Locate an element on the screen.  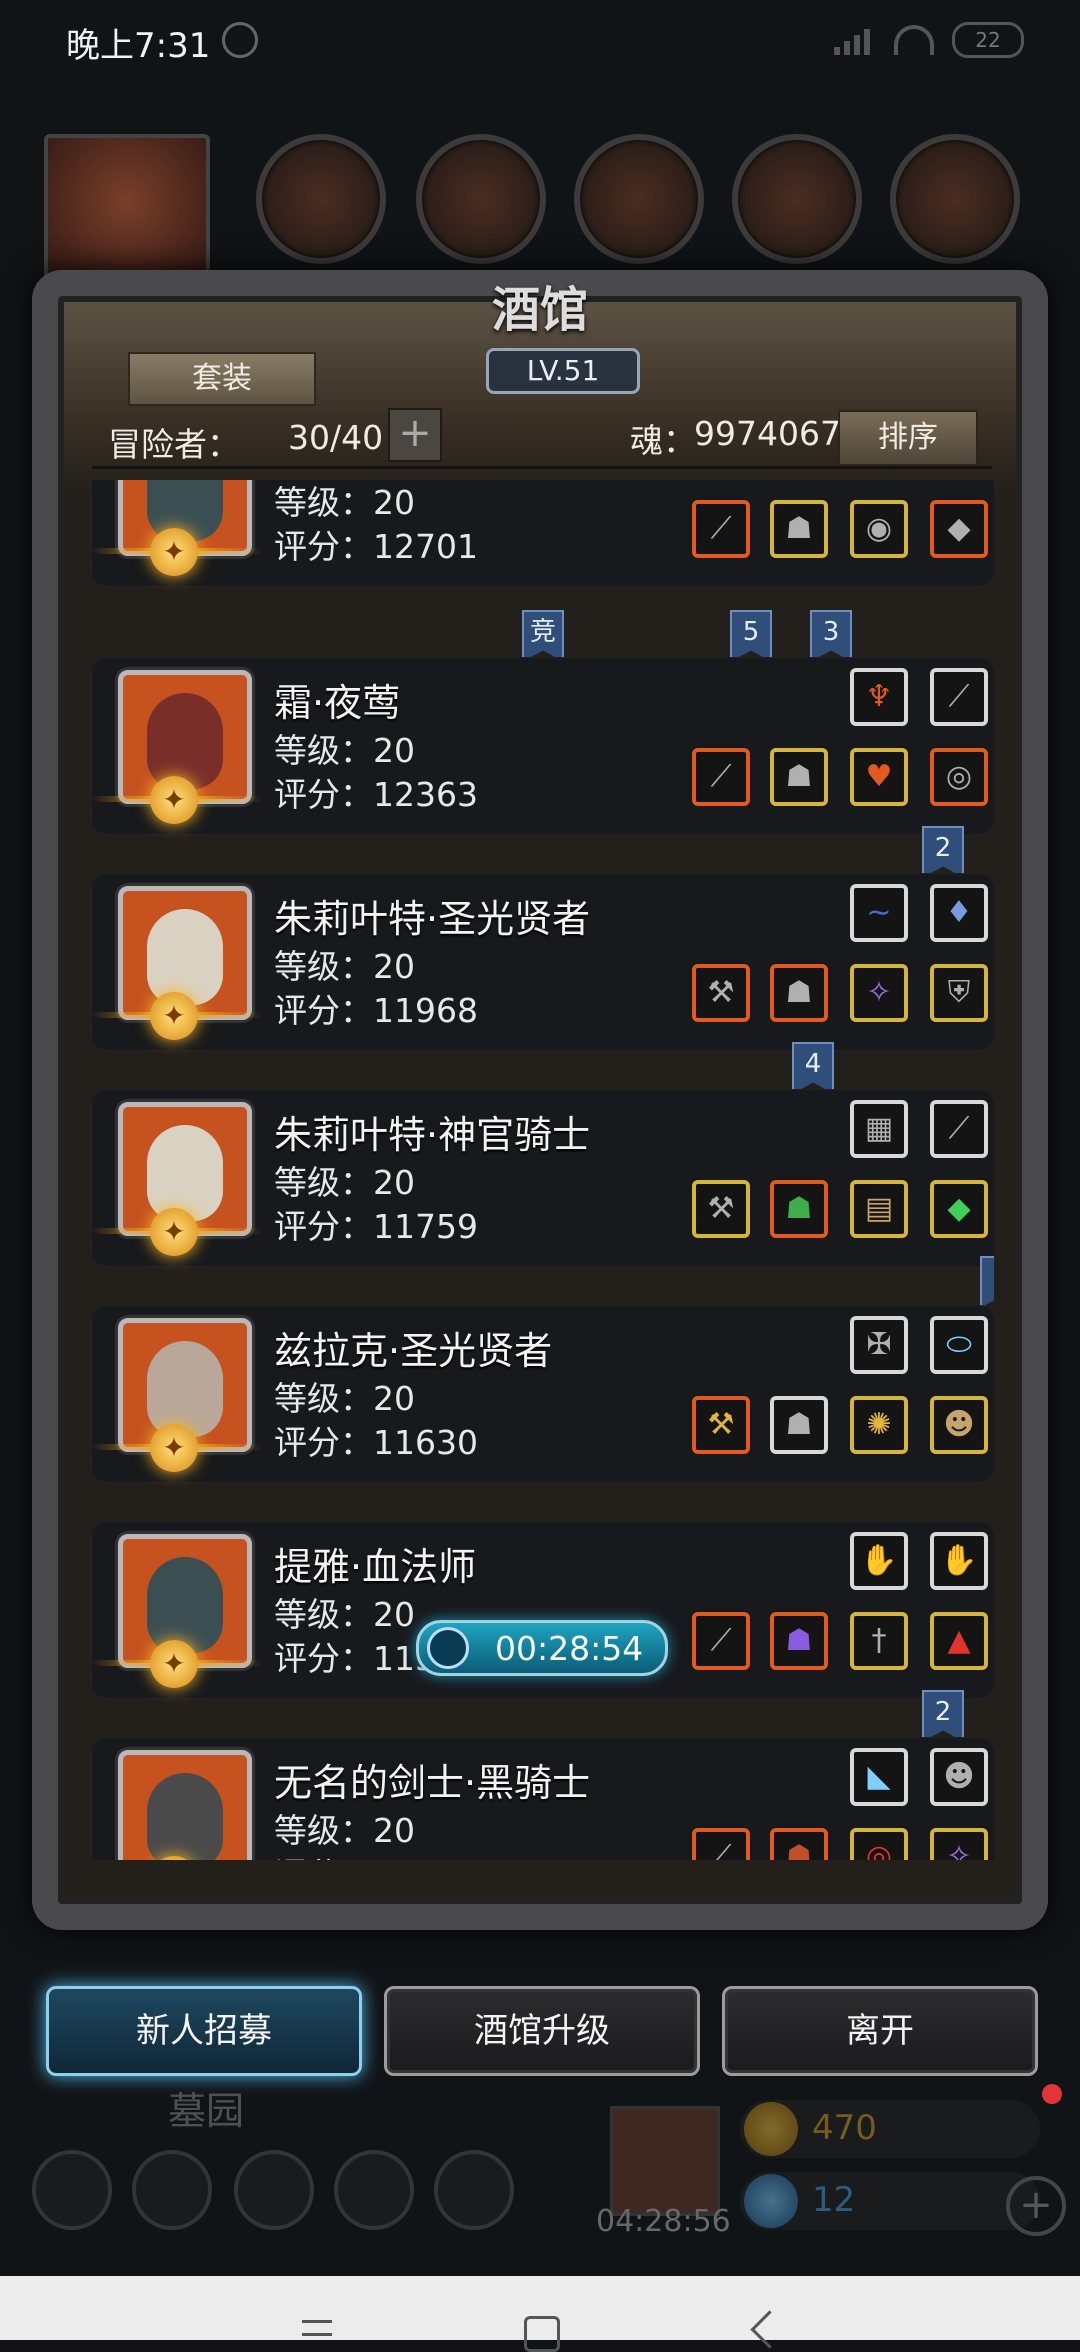
orb-slot-icon: ◉ is located at coordinates (879, 529).